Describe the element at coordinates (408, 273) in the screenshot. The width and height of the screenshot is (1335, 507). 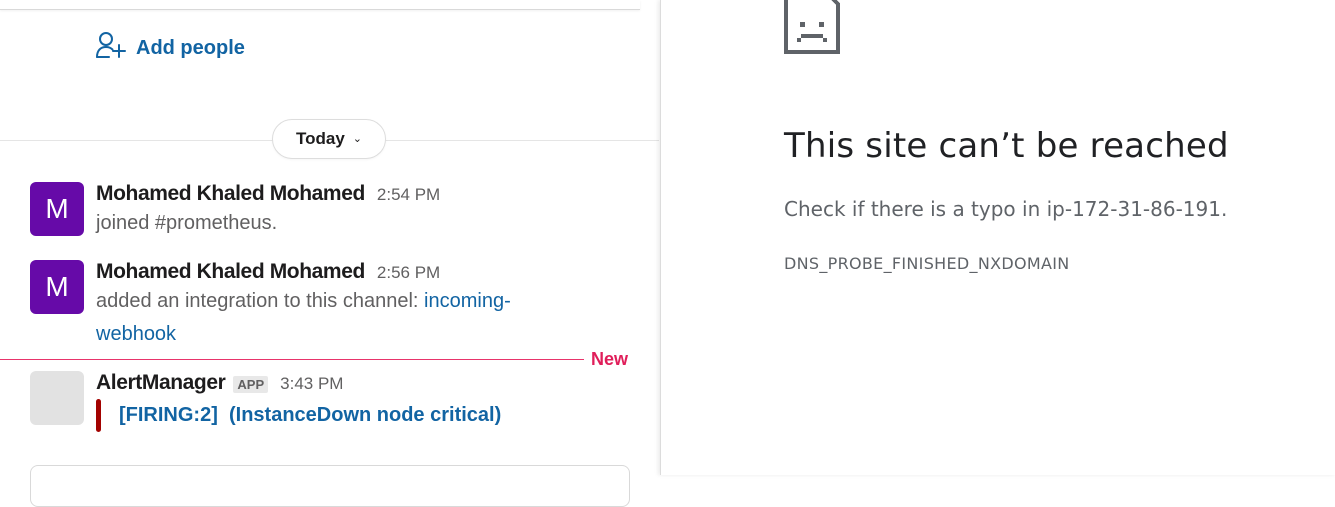
I see `message-timestamp: 2:56 PM` at that location.